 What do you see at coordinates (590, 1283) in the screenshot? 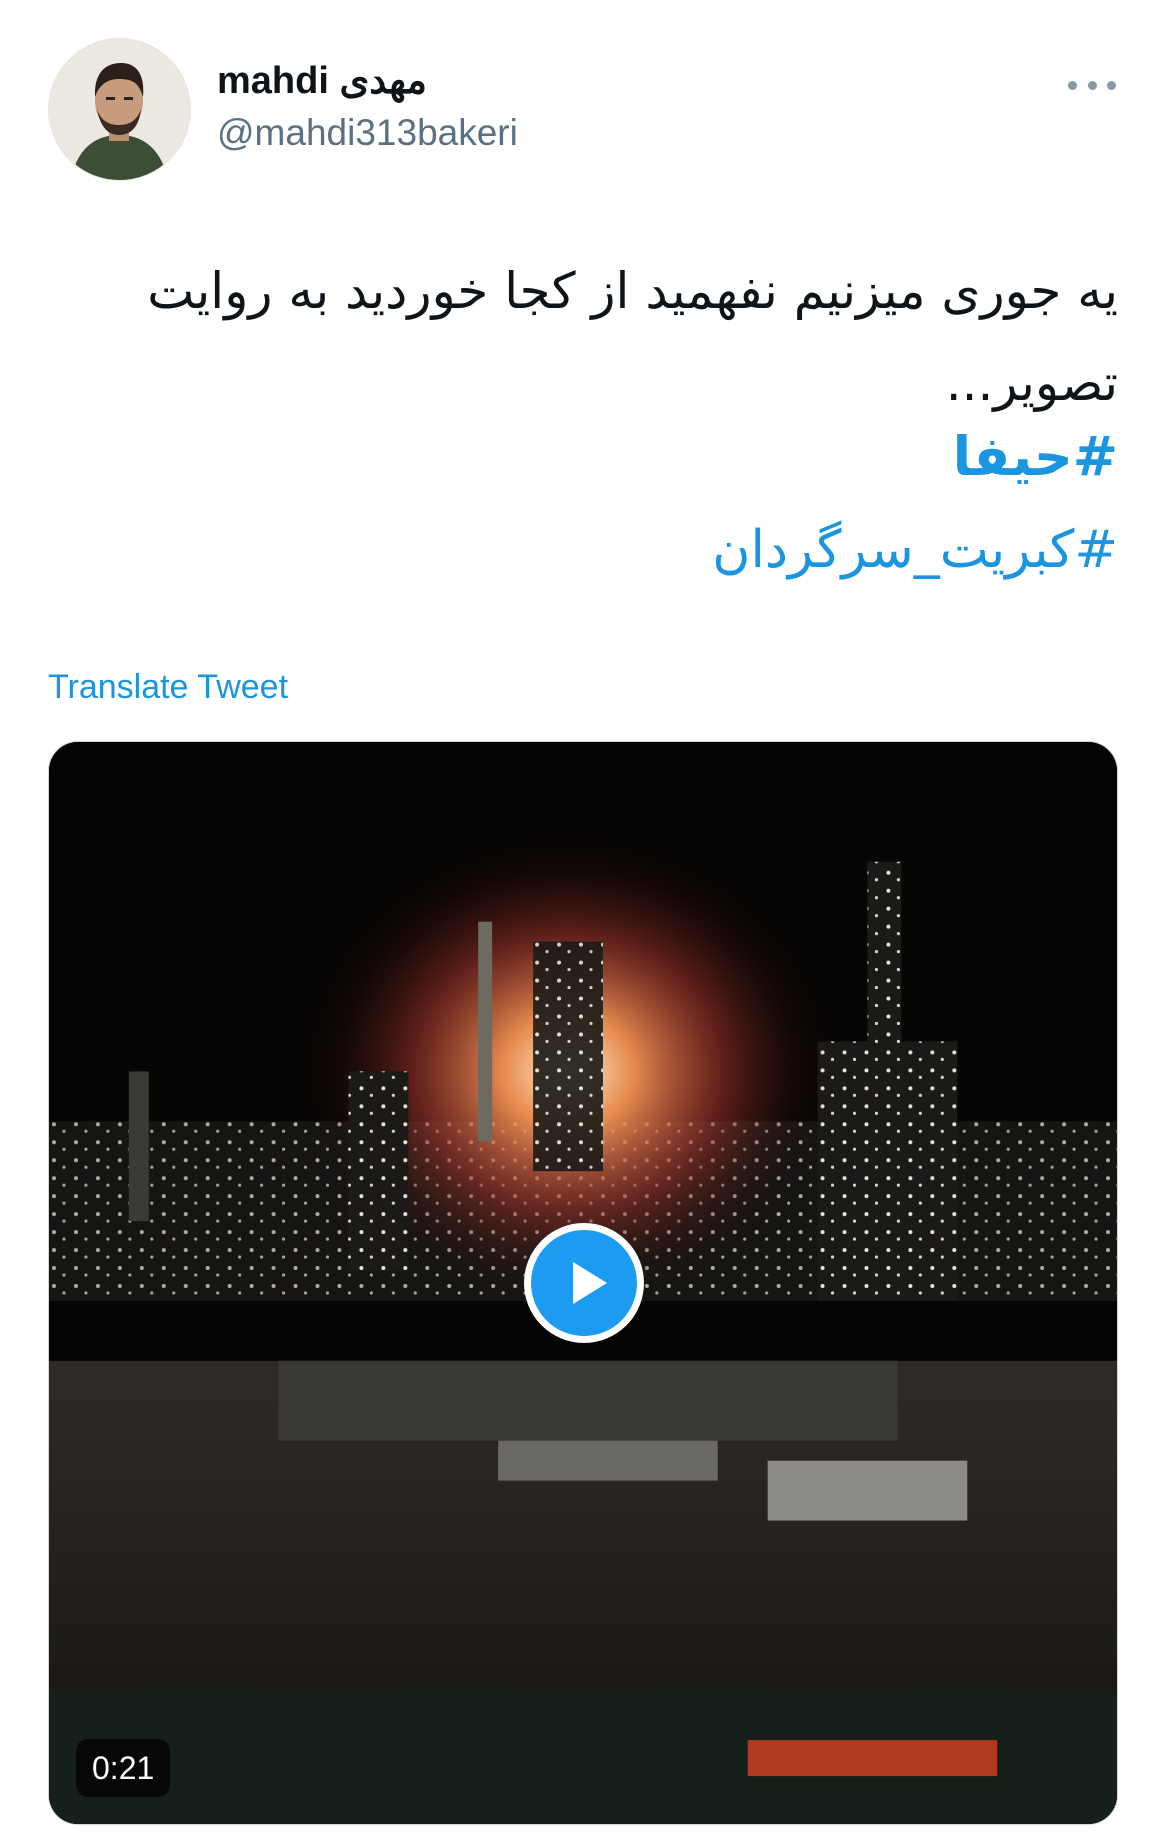
I see `play-icon` at bounding box center [590, 1283].